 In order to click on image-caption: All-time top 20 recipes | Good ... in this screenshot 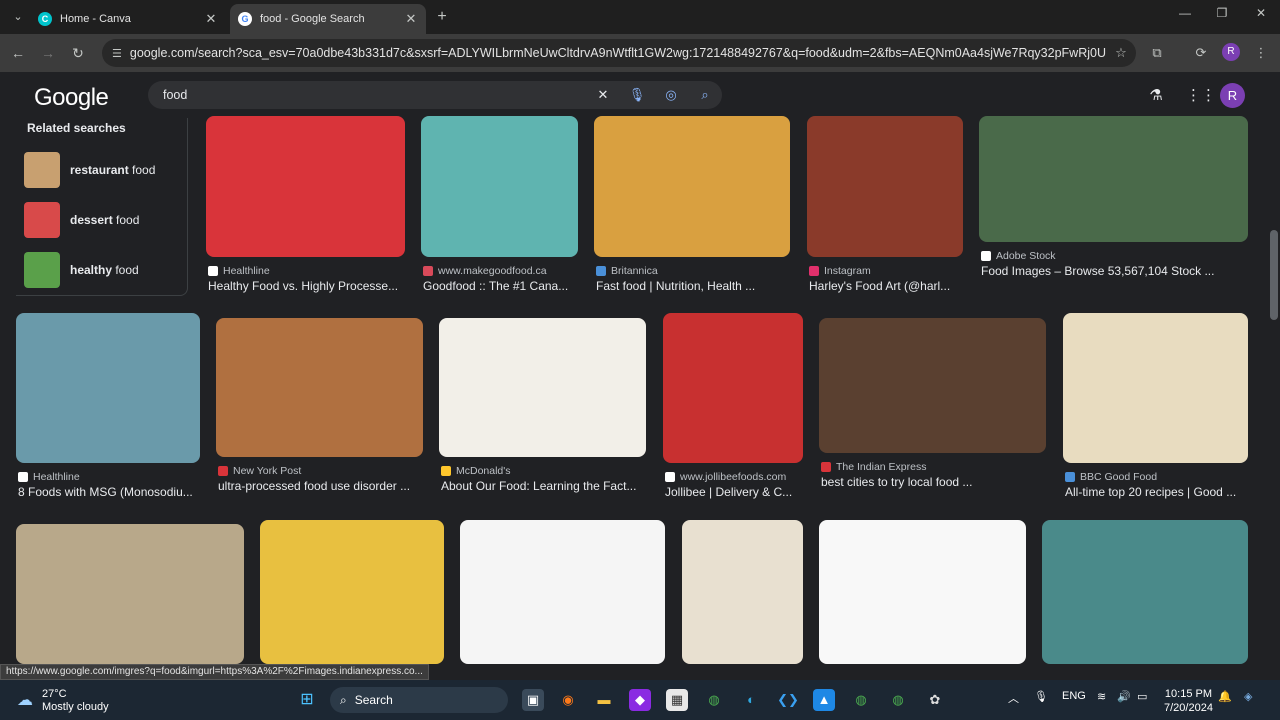, I will do `click(1162, 492)`.